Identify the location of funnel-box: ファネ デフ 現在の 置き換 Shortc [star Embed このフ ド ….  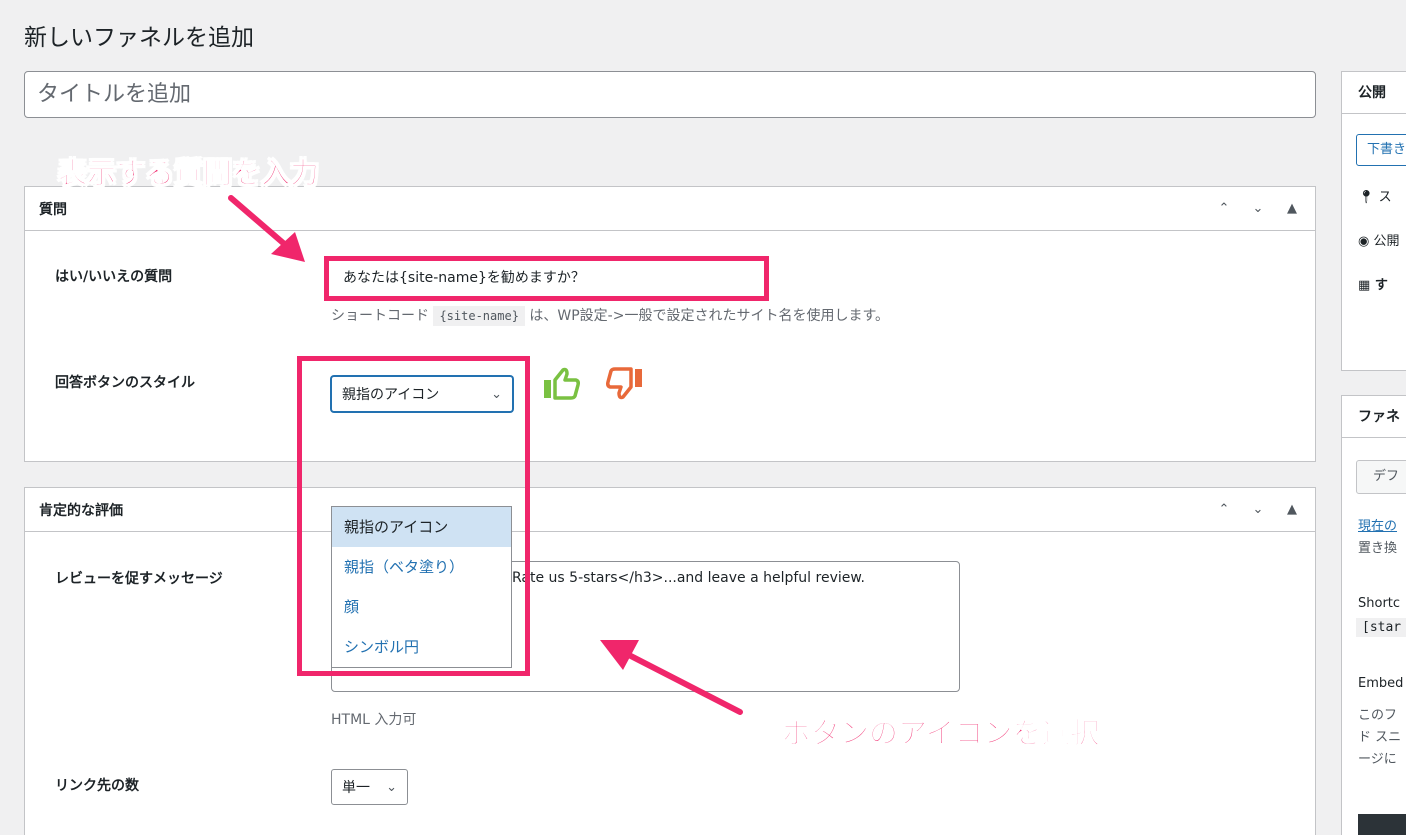
(1373, 615).